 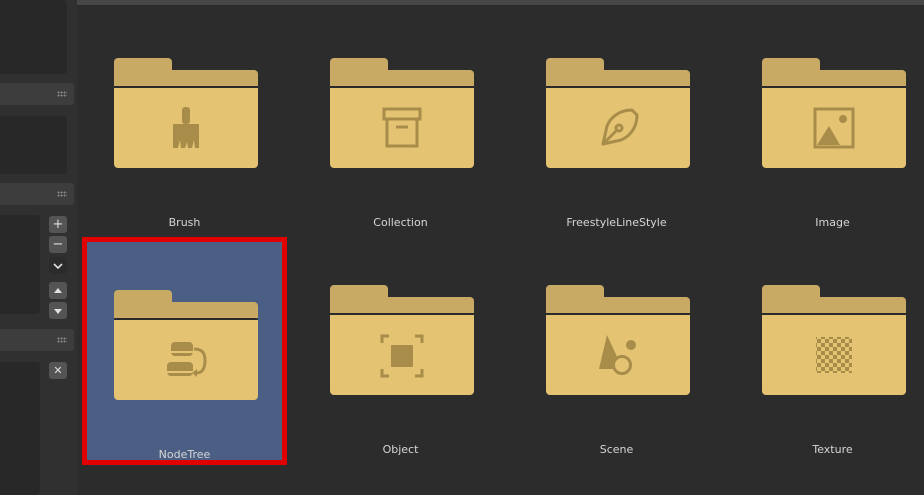 I want to click on move-up-button, so click(x=58, y=290).